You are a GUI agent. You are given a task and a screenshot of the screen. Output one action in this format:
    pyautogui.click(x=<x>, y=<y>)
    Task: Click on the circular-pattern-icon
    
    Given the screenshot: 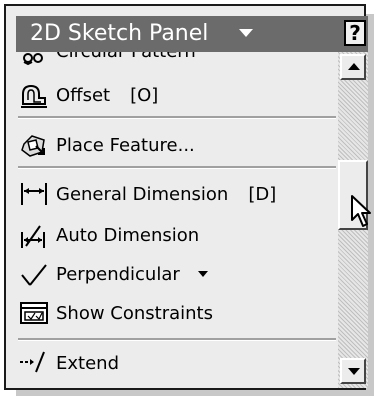 What is the action you would take?
    pyautogui.click(x=34, y=59)
    